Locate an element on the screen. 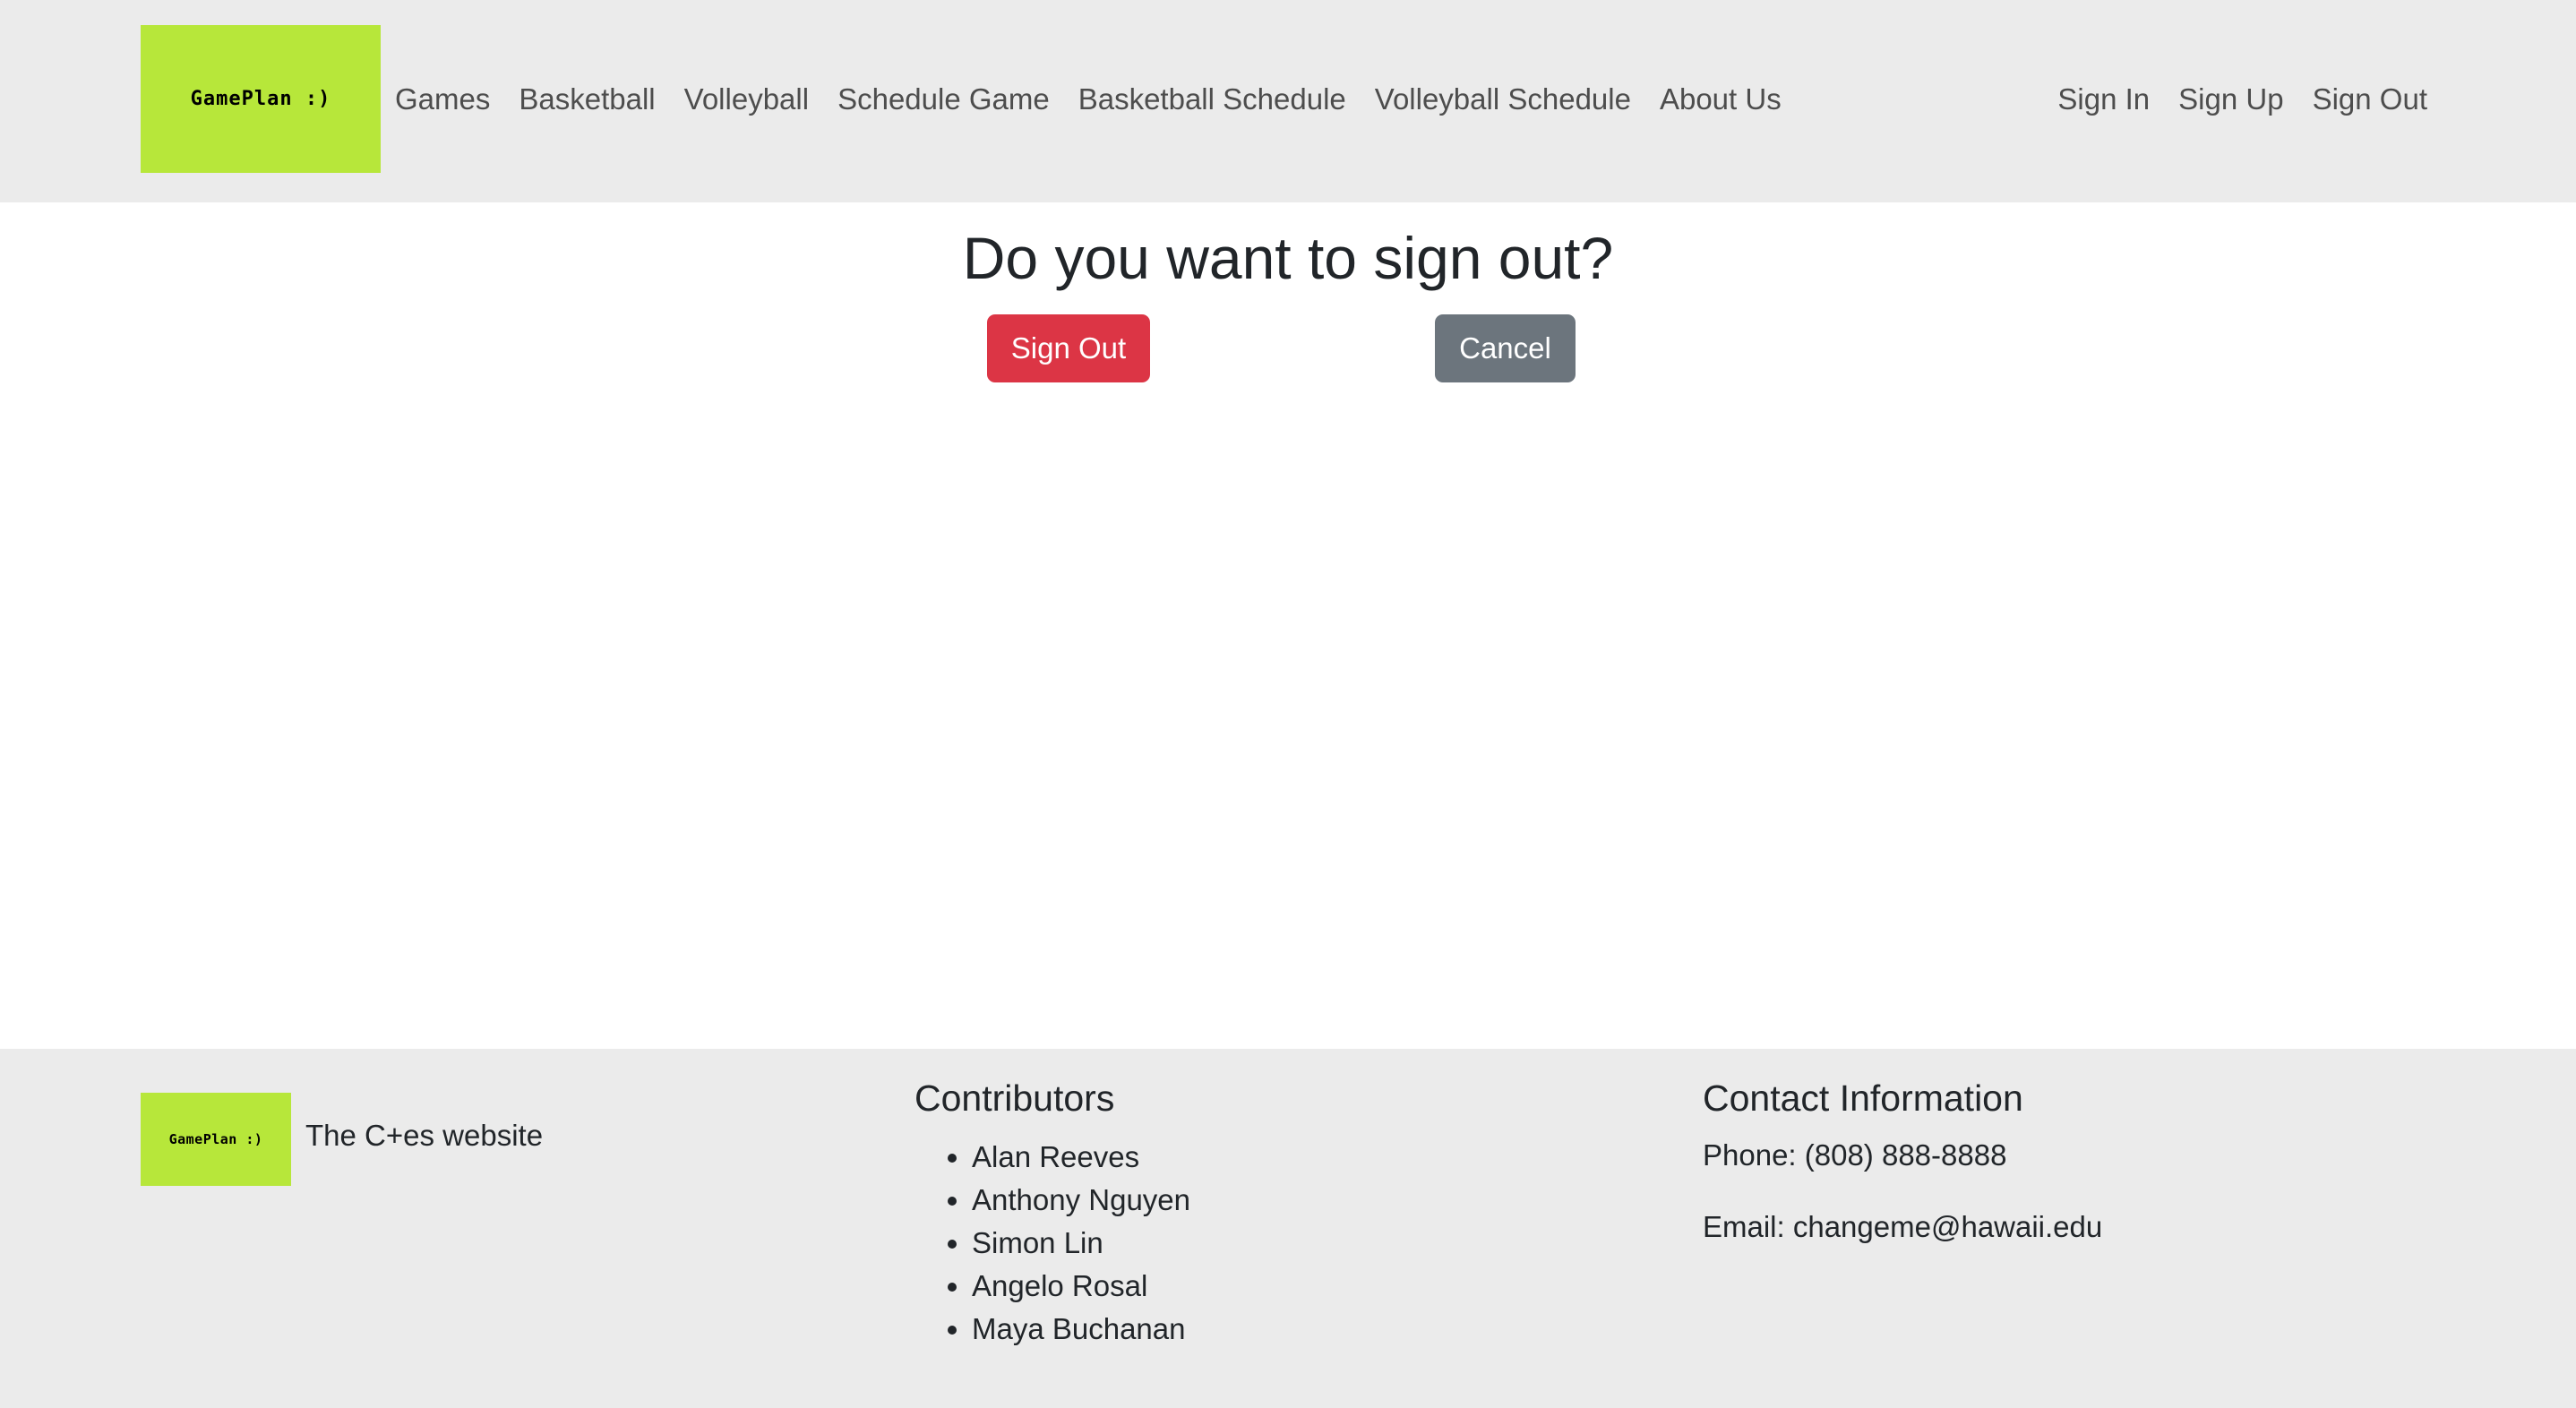 This screenshot has height=1408, width=2576. brand-logo: GamePlan :) is located at coordinates (261, 99).